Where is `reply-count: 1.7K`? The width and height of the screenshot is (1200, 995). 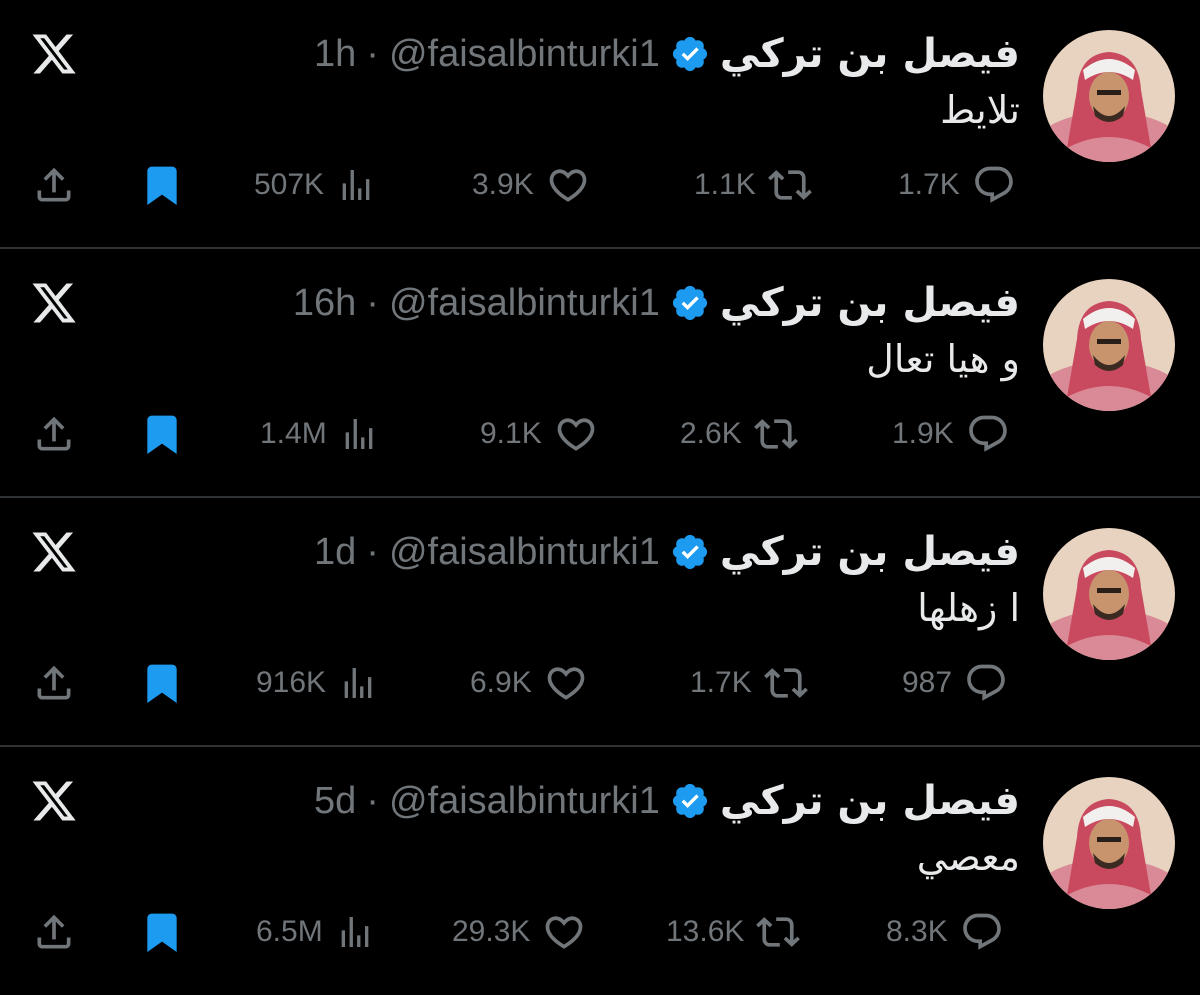 reply-count: 1.7K is located at coordinates (929, 184).